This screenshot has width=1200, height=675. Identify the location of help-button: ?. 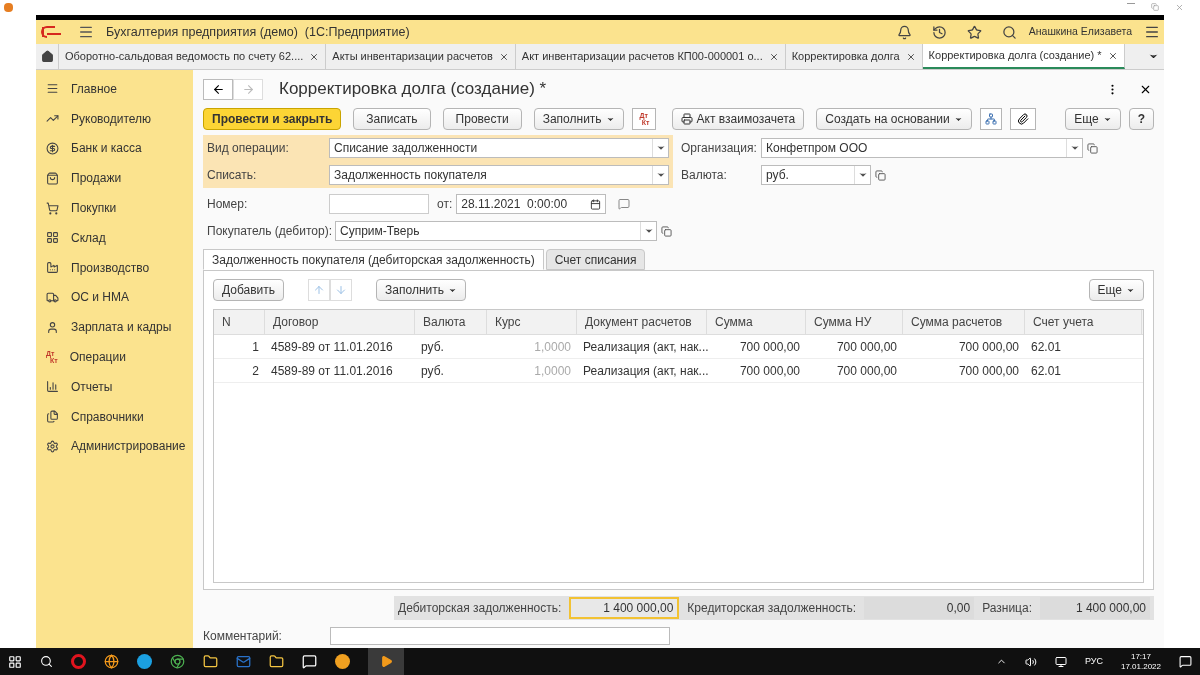
(1141, 119).